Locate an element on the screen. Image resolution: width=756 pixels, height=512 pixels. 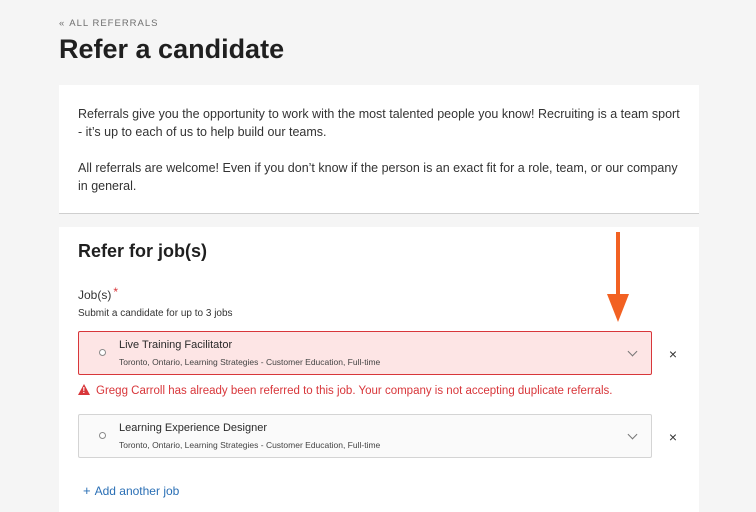
section-title: Refer for job(s) is located at coordinates (143, 251).